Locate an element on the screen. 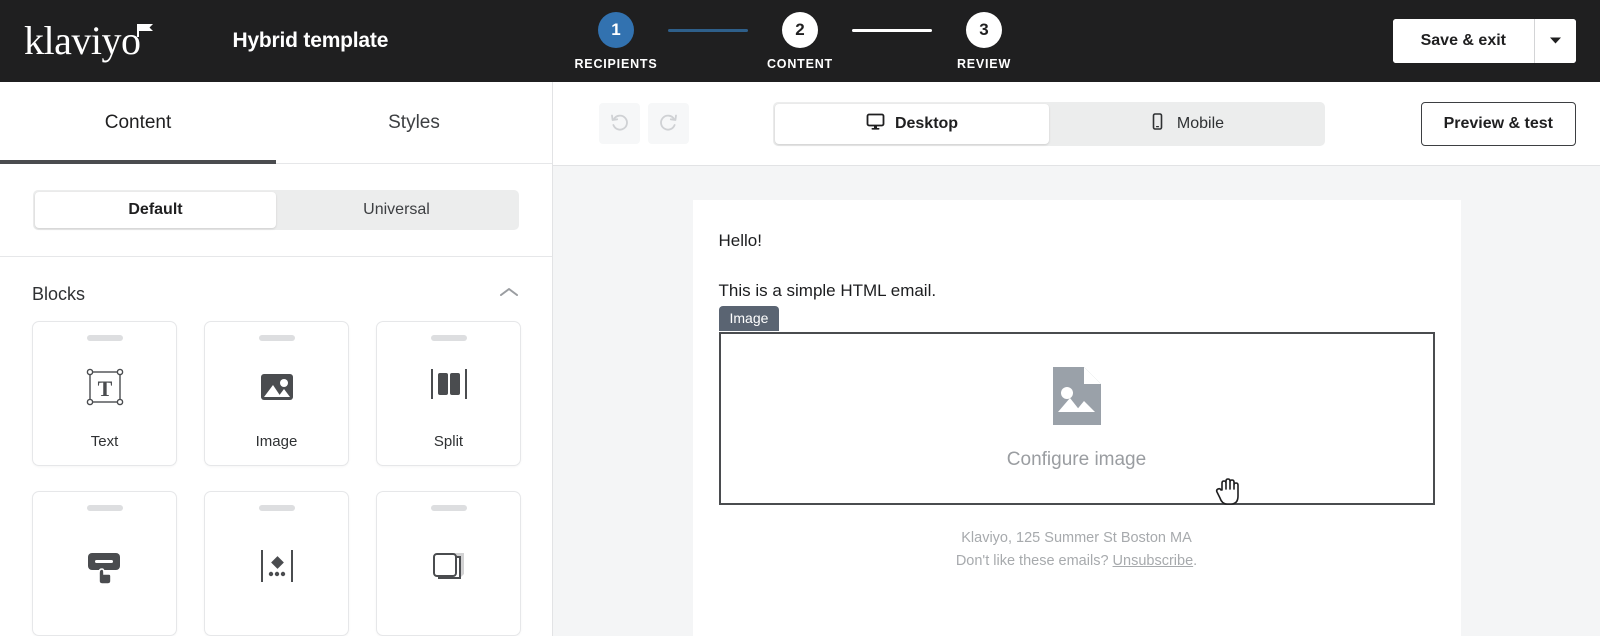 The height and width of the screenshot is (636, 1600). block-type-badge: Image is located at coordinates (749, 318).